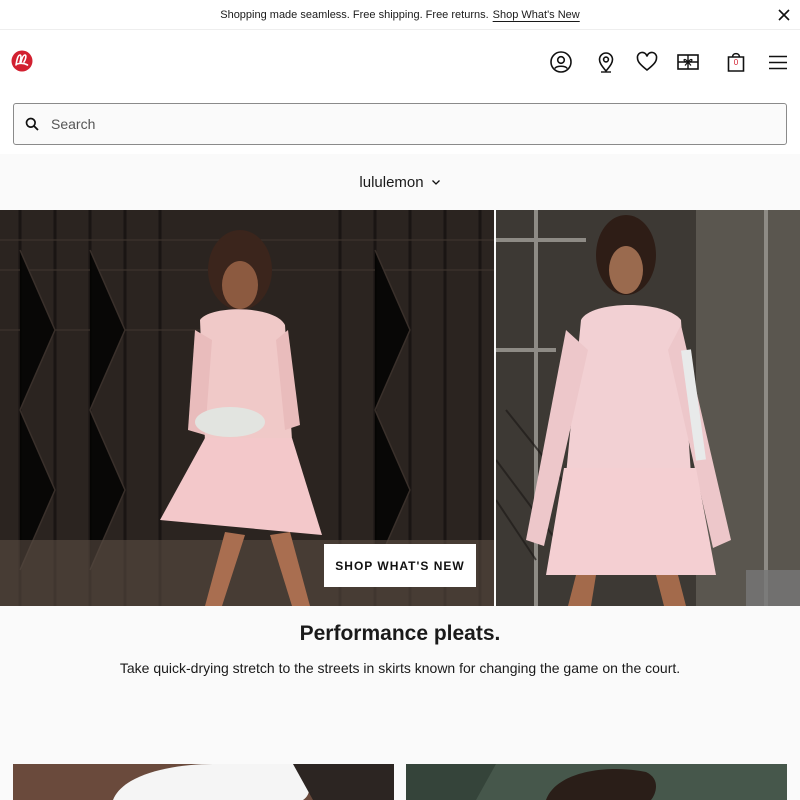  I want to click on close-icon, so click(784, 15).